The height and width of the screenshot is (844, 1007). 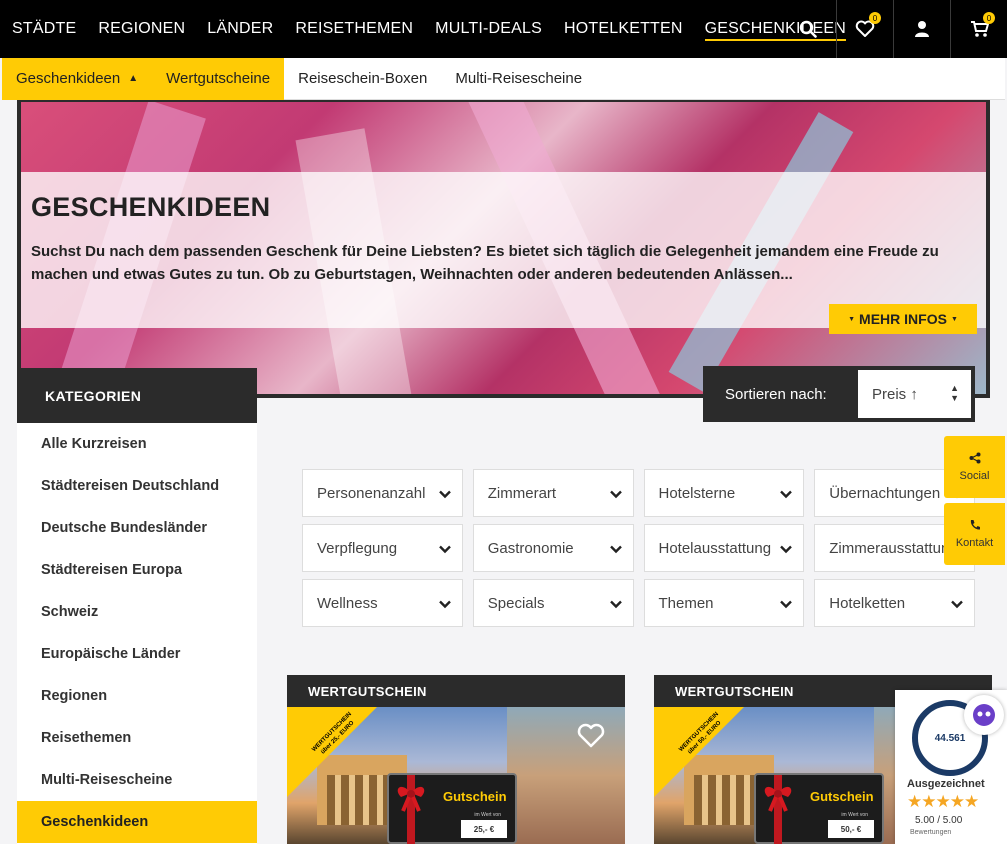 I want to click on header-icons: 0 0, so click(x=893, y=29).